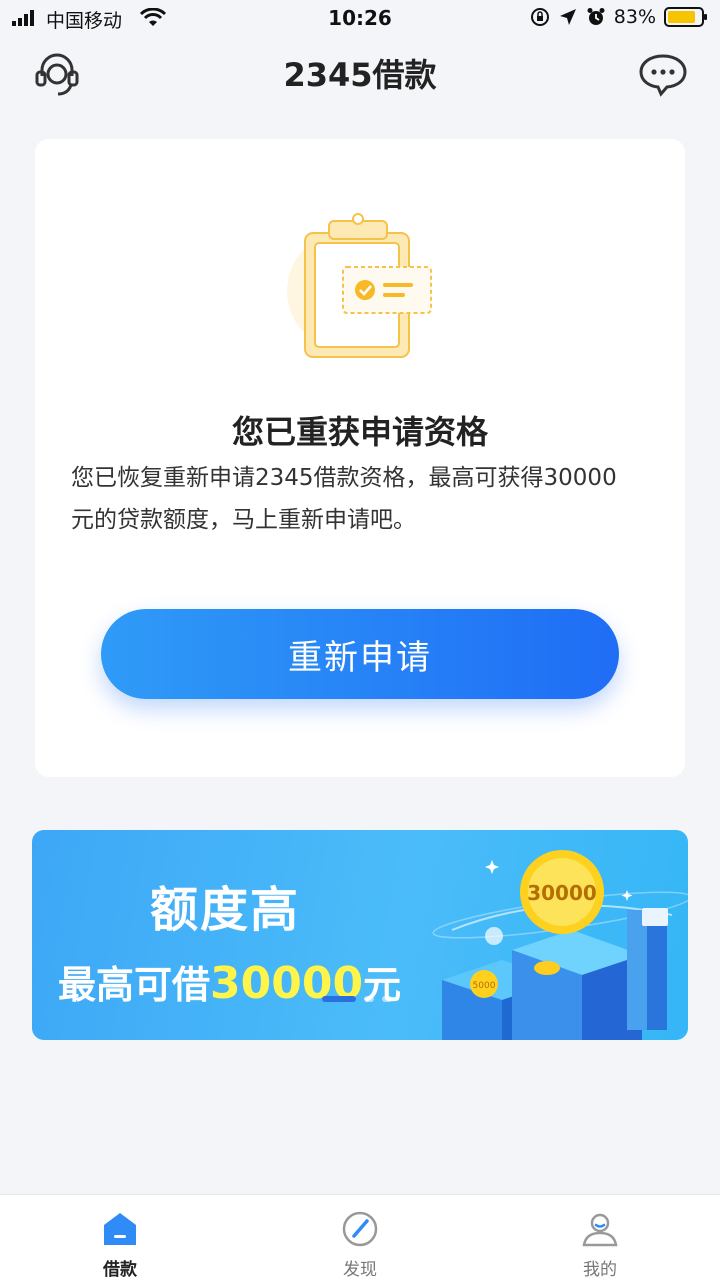 The image size is (720, 1281). I want to click on home-icon, so click(120, 1229).